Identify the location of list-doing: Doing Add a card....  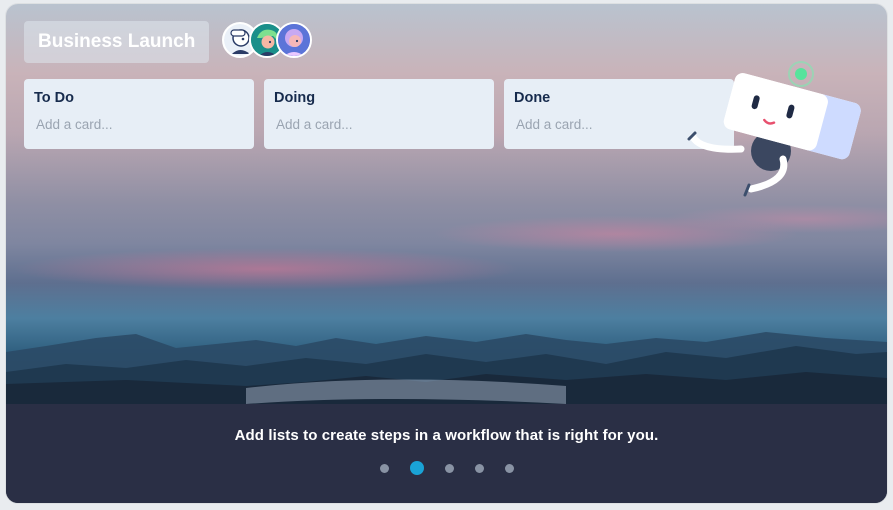
(379, 114).